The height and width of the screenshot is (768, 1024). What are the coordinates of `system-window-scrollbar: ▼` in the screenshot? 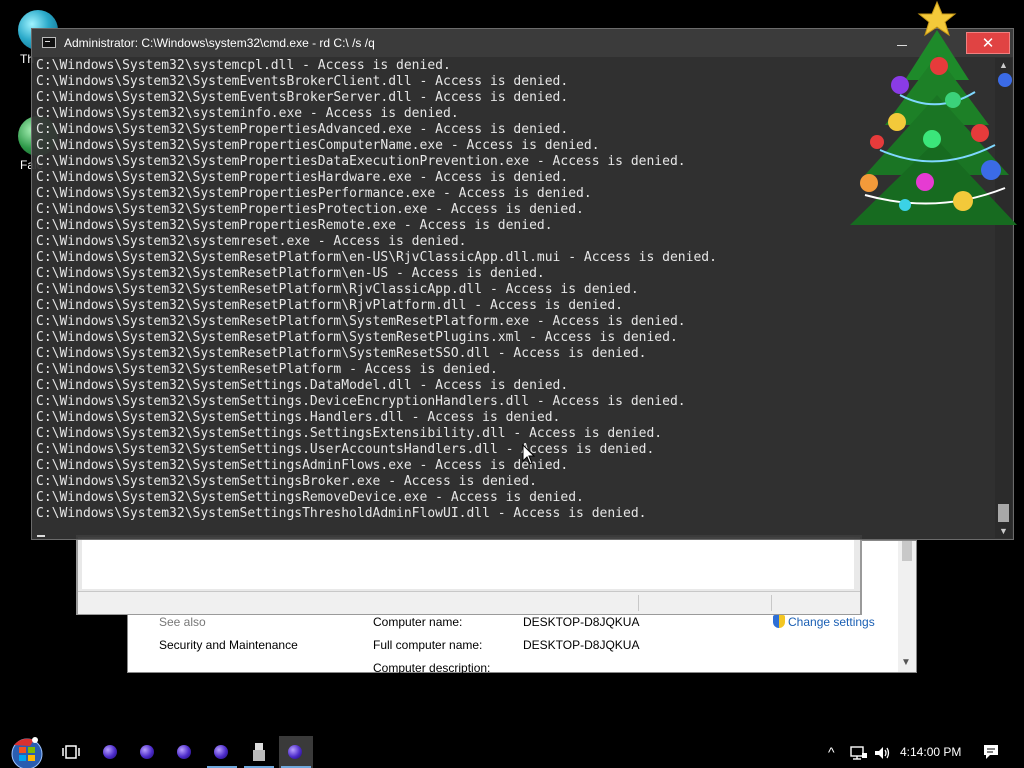 It's located at (907, 606).